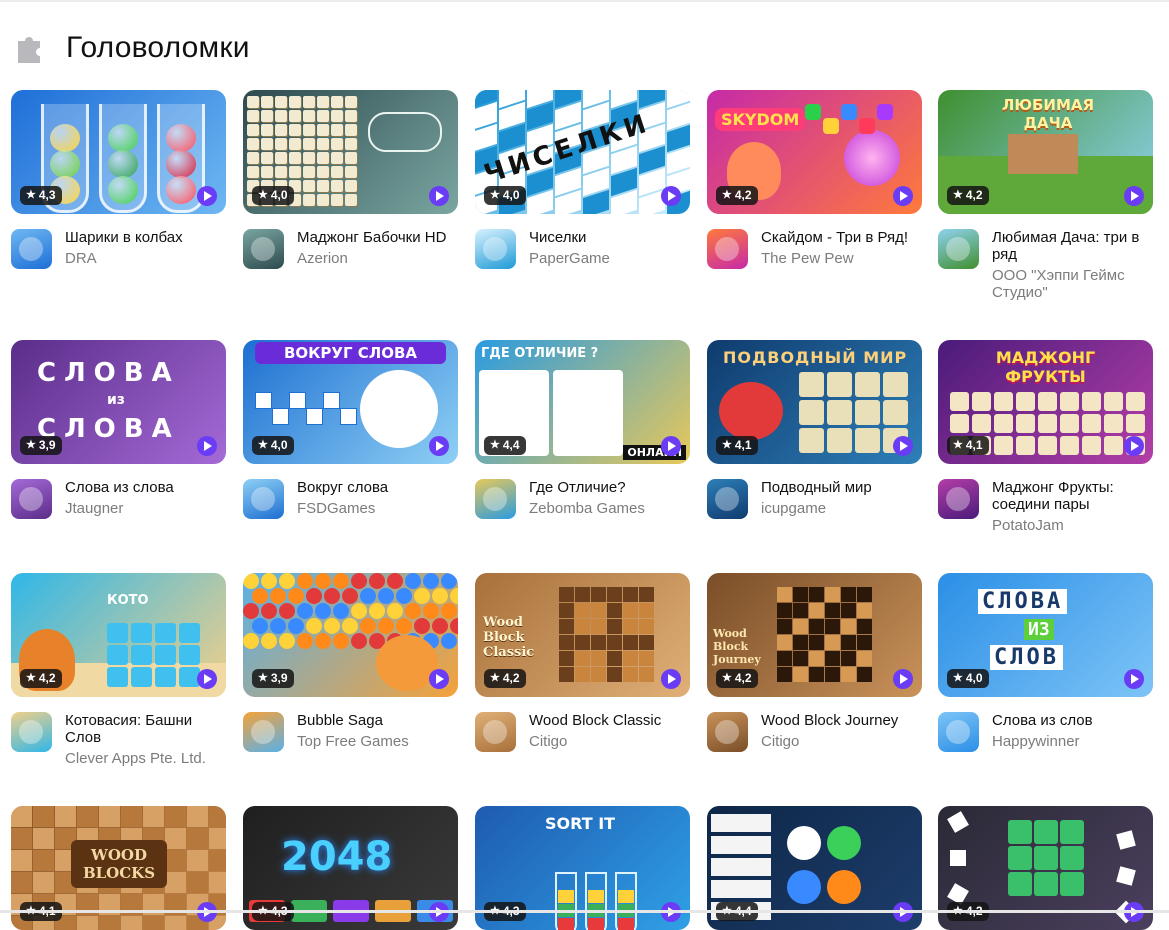  What do you see at coordinates (814, 152) in the screenshot?
I see `game-thumbnail: SKYDOM ★ 4,2` at bounding box center [814, 152].